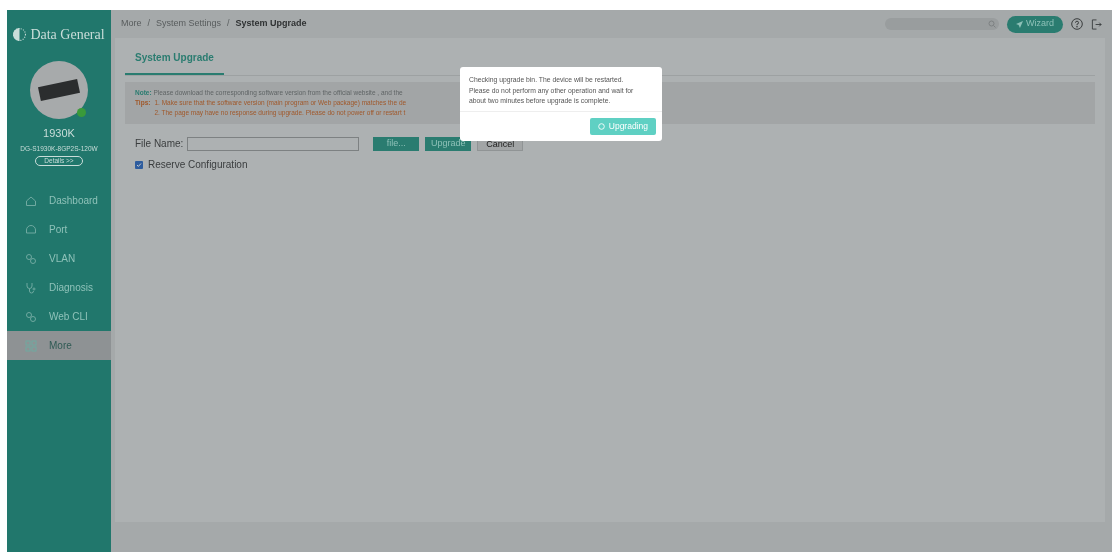 This screenshot has height=552, width=1112. Describe the element at coordinates (59, 288) in the screenshot. I see `nav-item: Diagnosis` at that location.